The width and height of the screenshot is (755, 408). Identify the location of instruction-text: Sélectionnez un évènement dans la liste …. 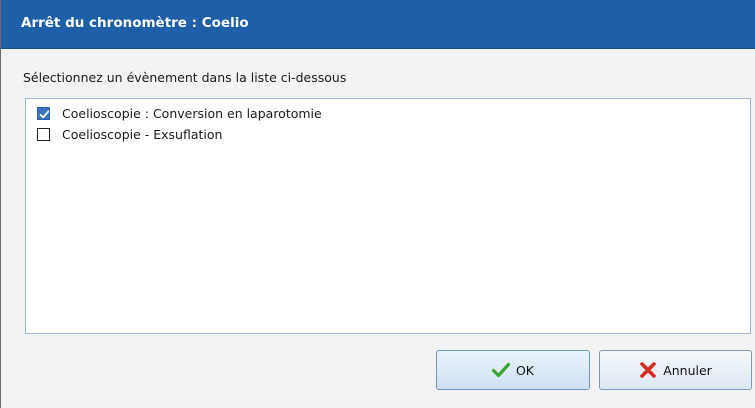
(185, 77).